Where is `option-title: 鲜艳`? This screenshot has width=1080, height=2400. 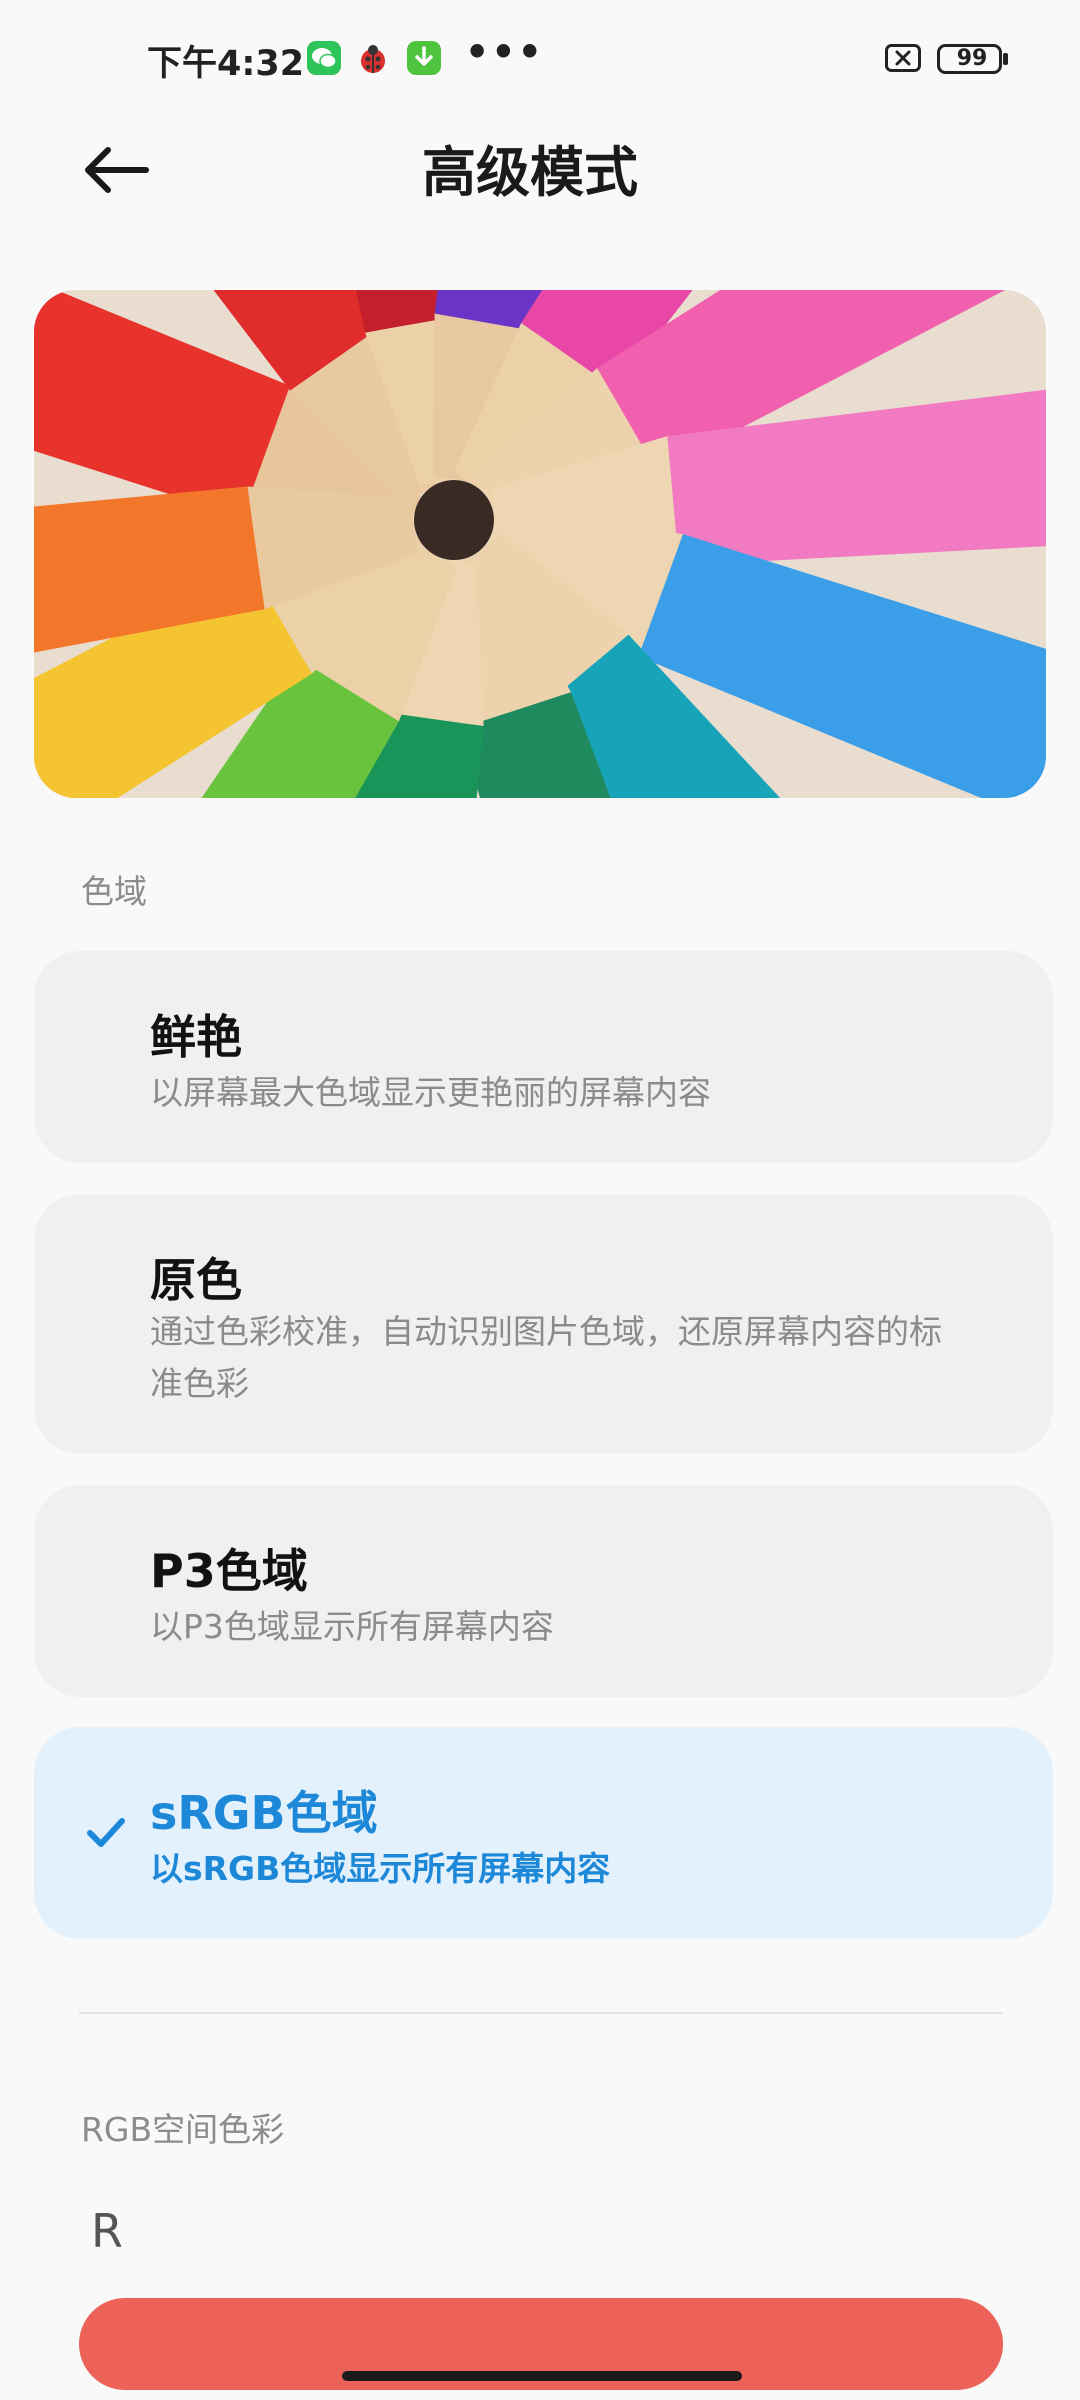
option-title: 鲜艳 is located at coordinates (196, 1037).